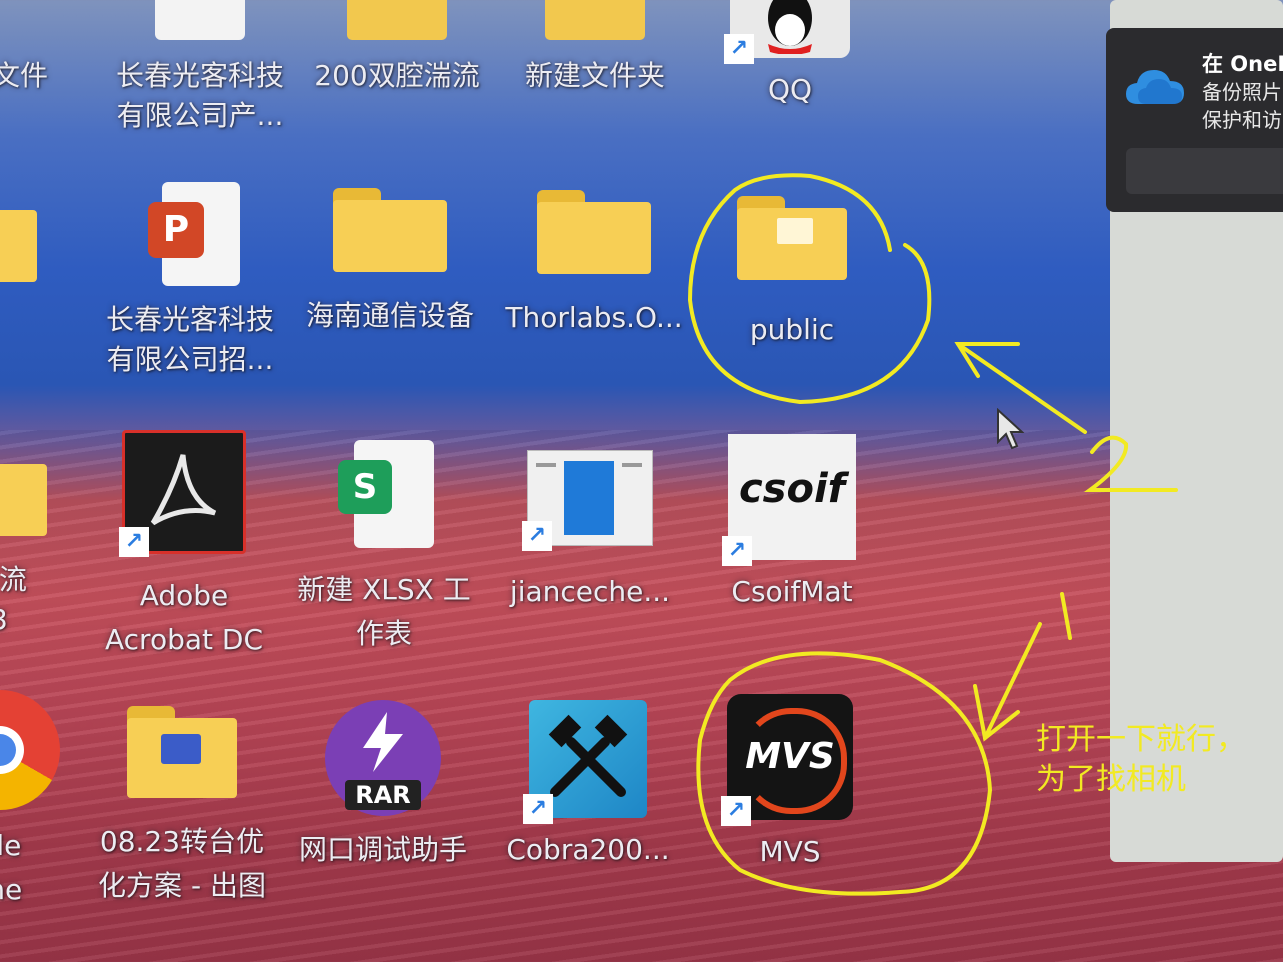 The image size is (1283, 962). What do you see at coordinates (1012, 681) in the screenshot?
I see `arrow-1-shaft` at bounding box center [1012, 681].